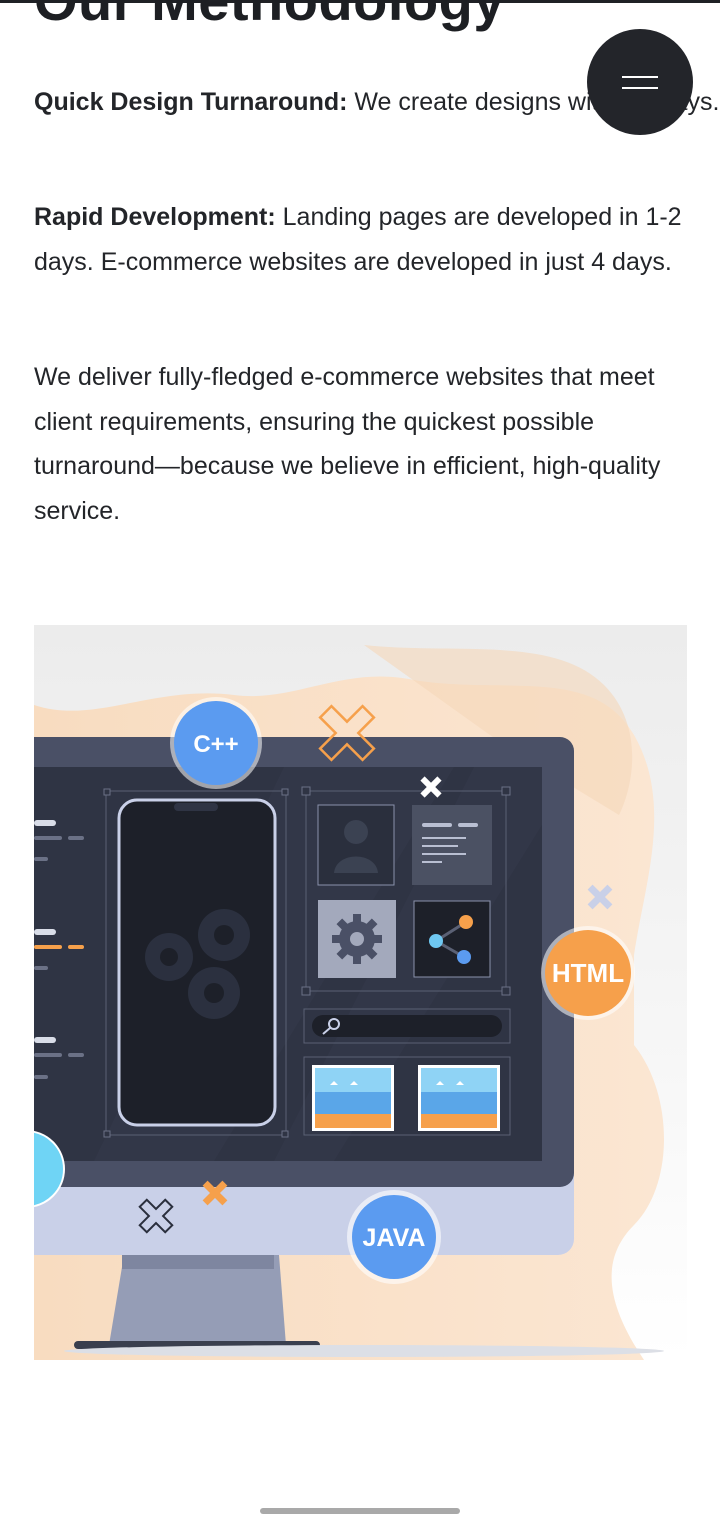 The image size is (720, 1531). What do you see at coordinates (407, 1026) in the screenshot?
I see `search-bar` at bounding box center [407, 1026].